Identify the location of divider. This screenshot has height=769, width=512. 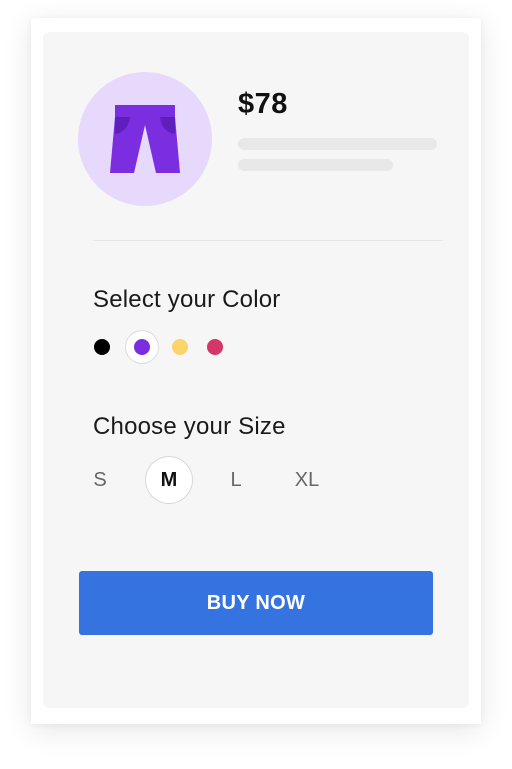
(268, 240).